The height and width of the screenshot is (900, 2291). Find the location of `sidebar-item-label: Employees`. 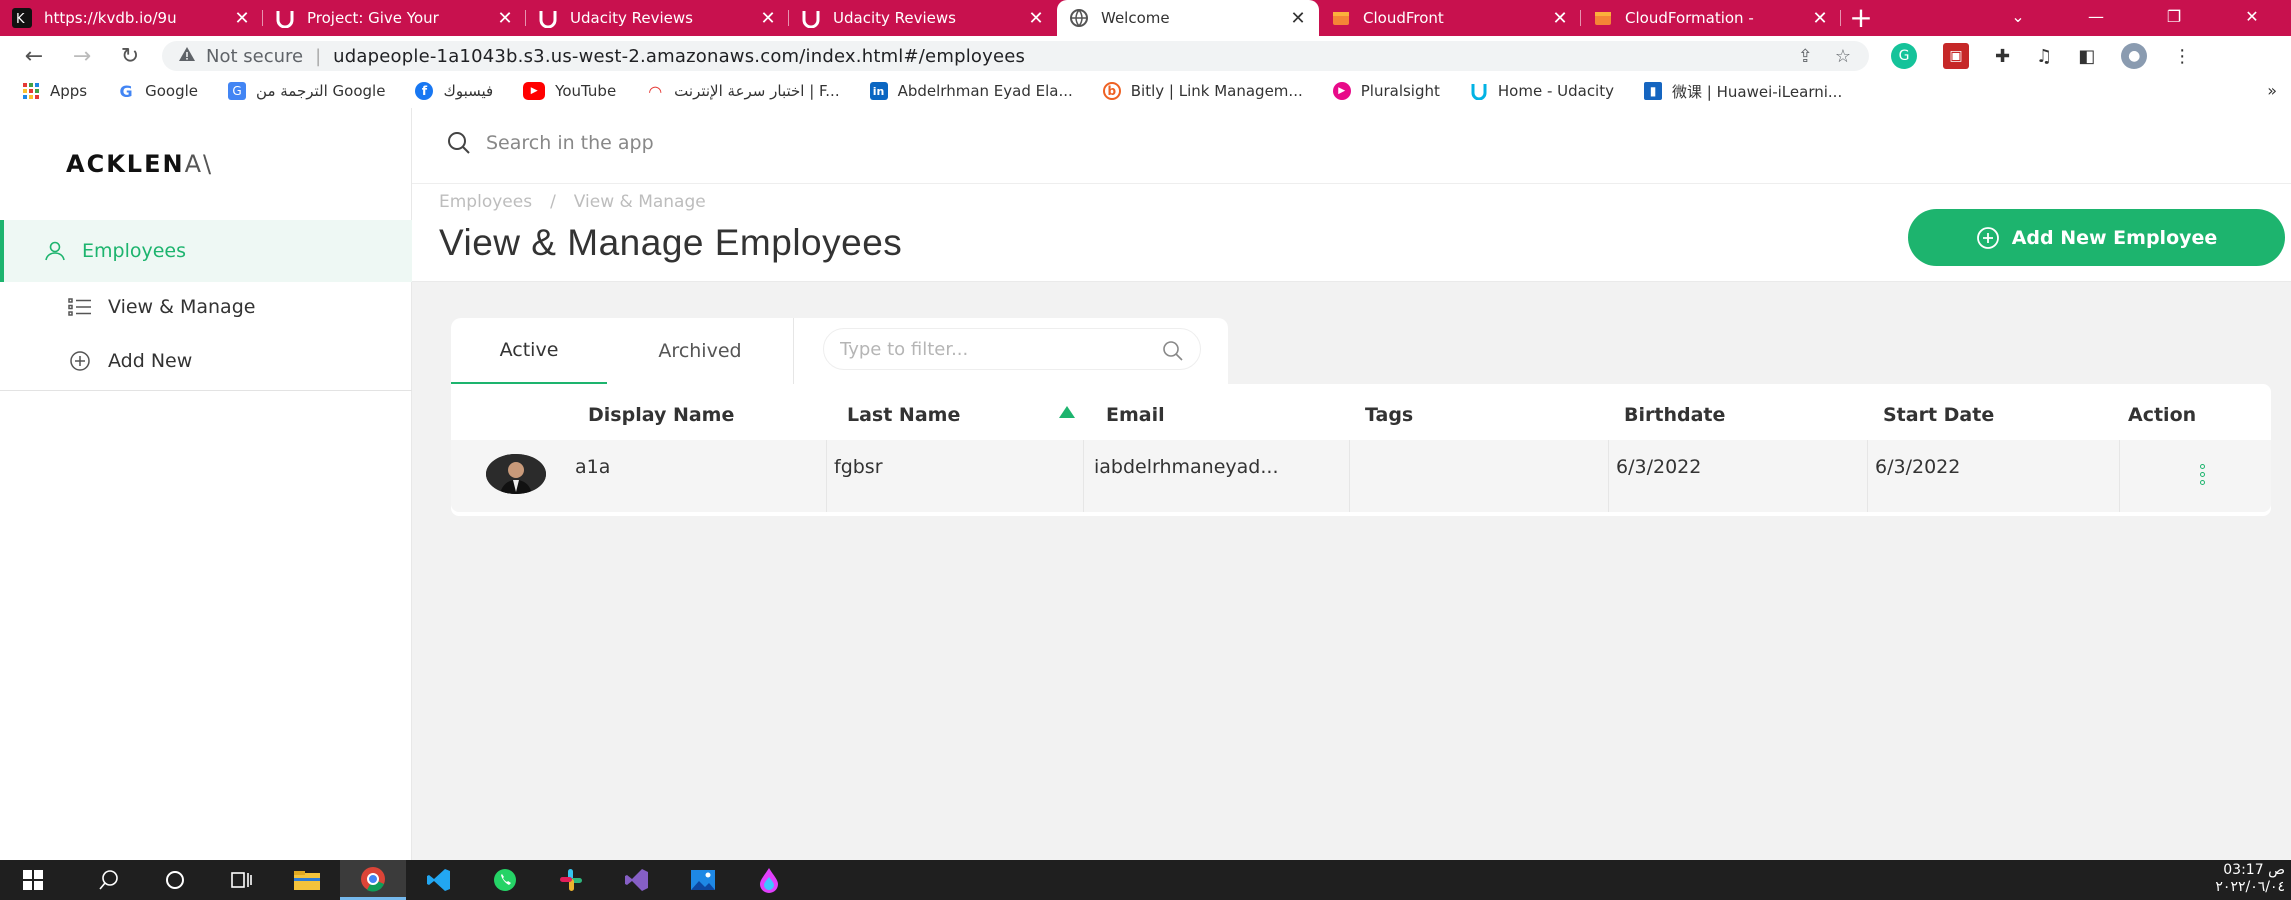

sidebar-item-label: Employees is located at coordinates (134, 251).